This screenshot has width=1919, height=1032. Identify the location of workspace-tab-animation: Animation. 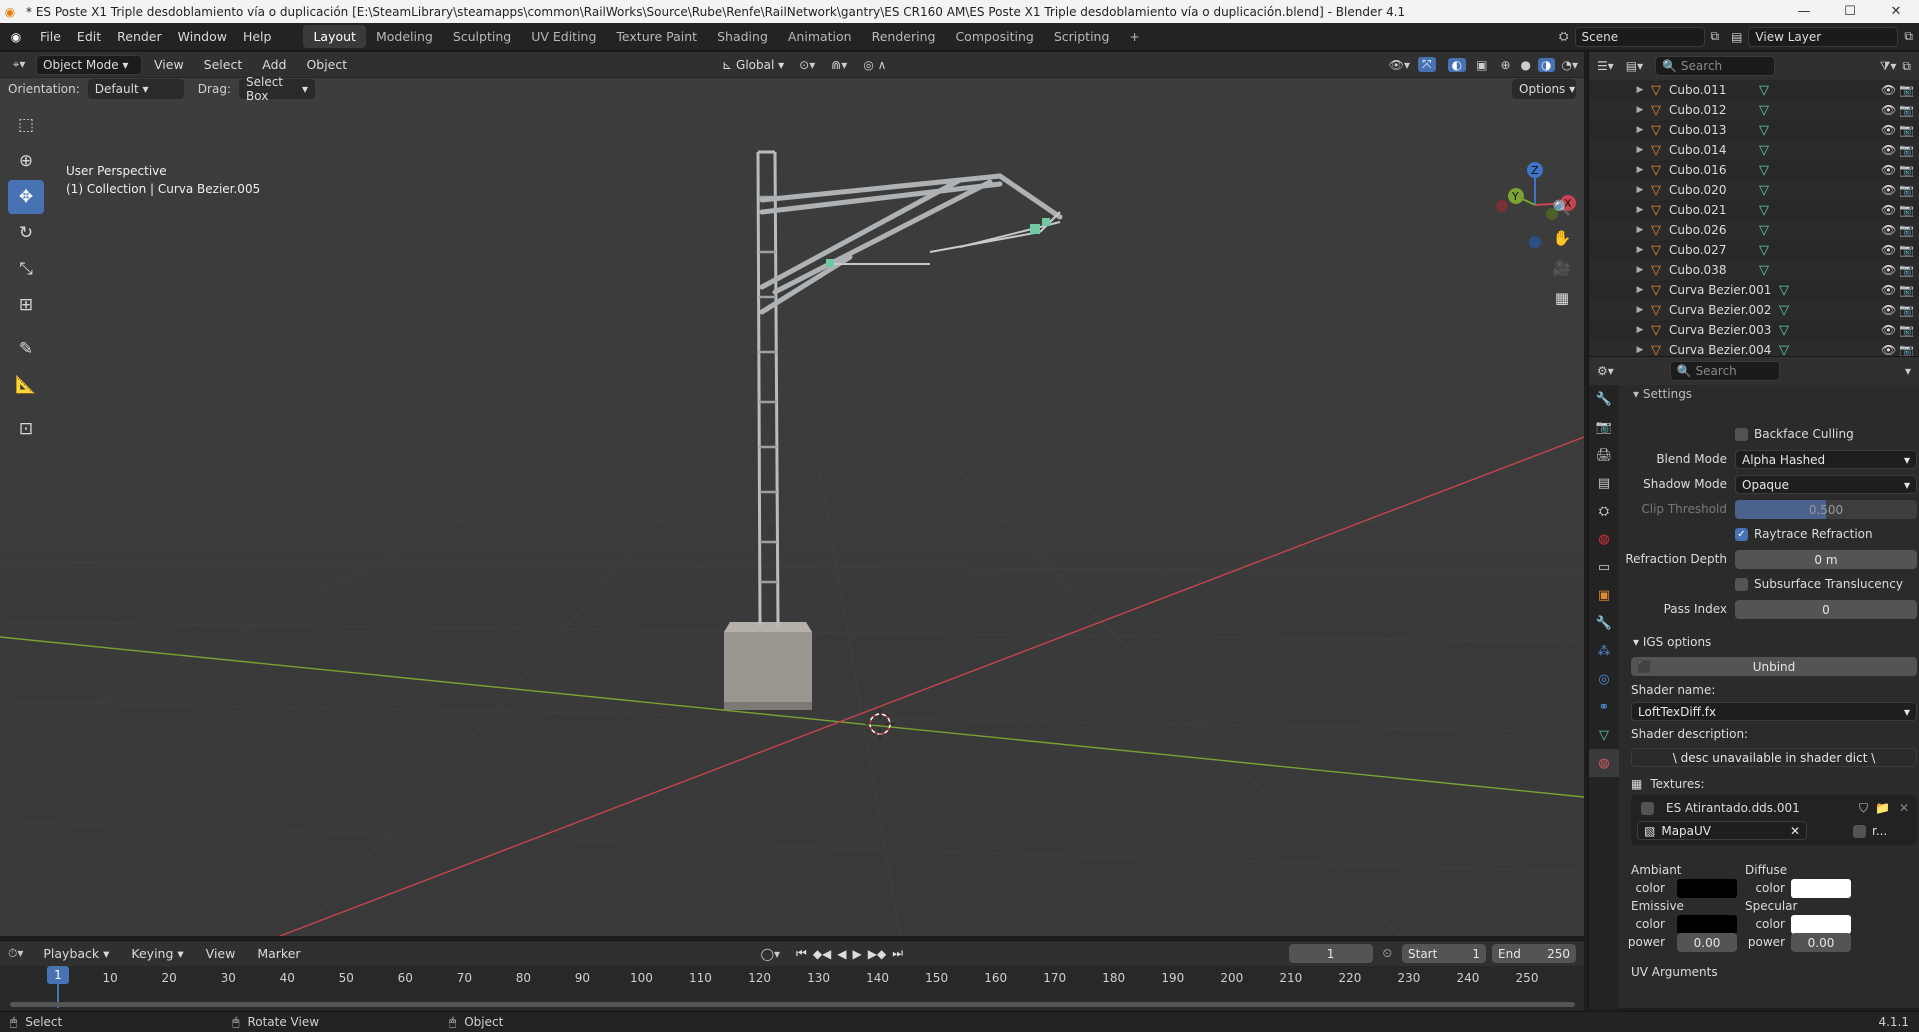
(820, 36).